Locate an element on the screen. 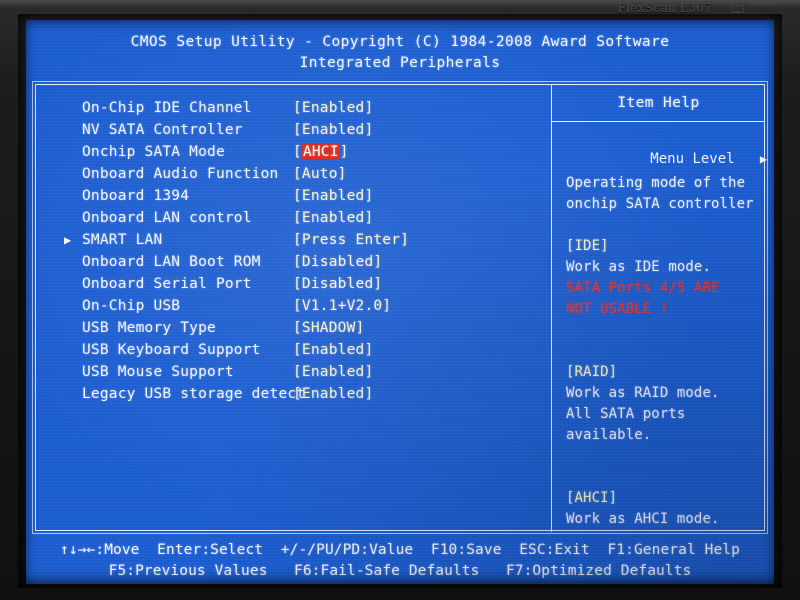 Image resolution: width=800 pixels, height=600 pixels. setting-row: USB Mouse Support [Enabled] is located at coordinates (293, 372).